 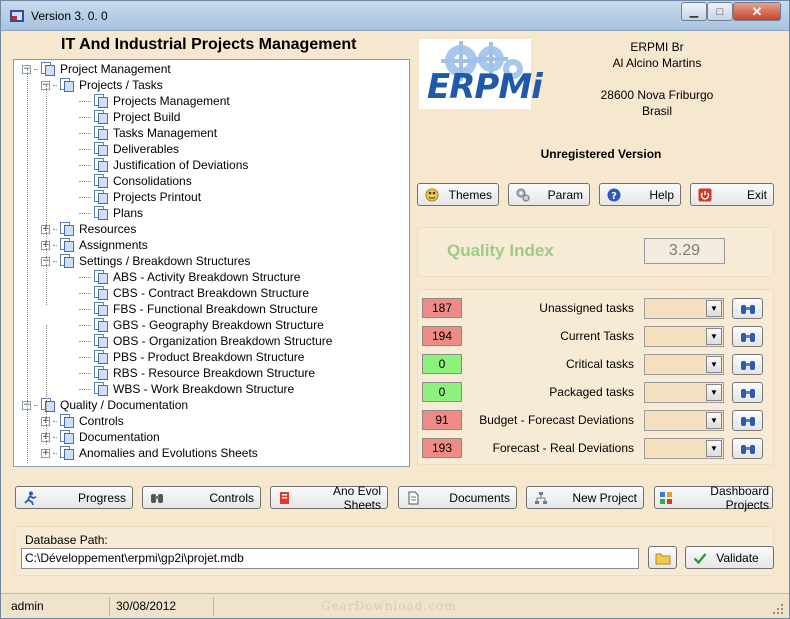 I want to click on company-name: ERPMI Br, so click(x=657, y=47).